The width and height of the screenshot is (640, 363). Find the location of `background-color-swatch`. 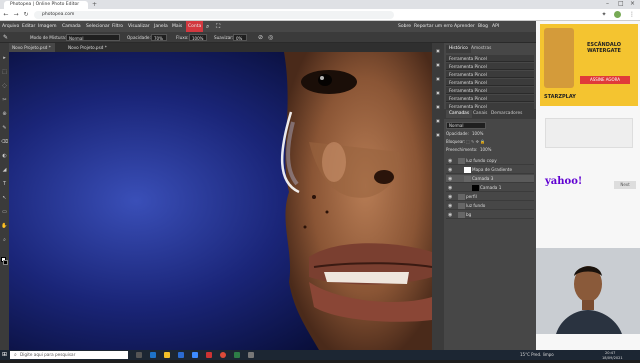

background-color-swatch is located at coordinates (5, 262).